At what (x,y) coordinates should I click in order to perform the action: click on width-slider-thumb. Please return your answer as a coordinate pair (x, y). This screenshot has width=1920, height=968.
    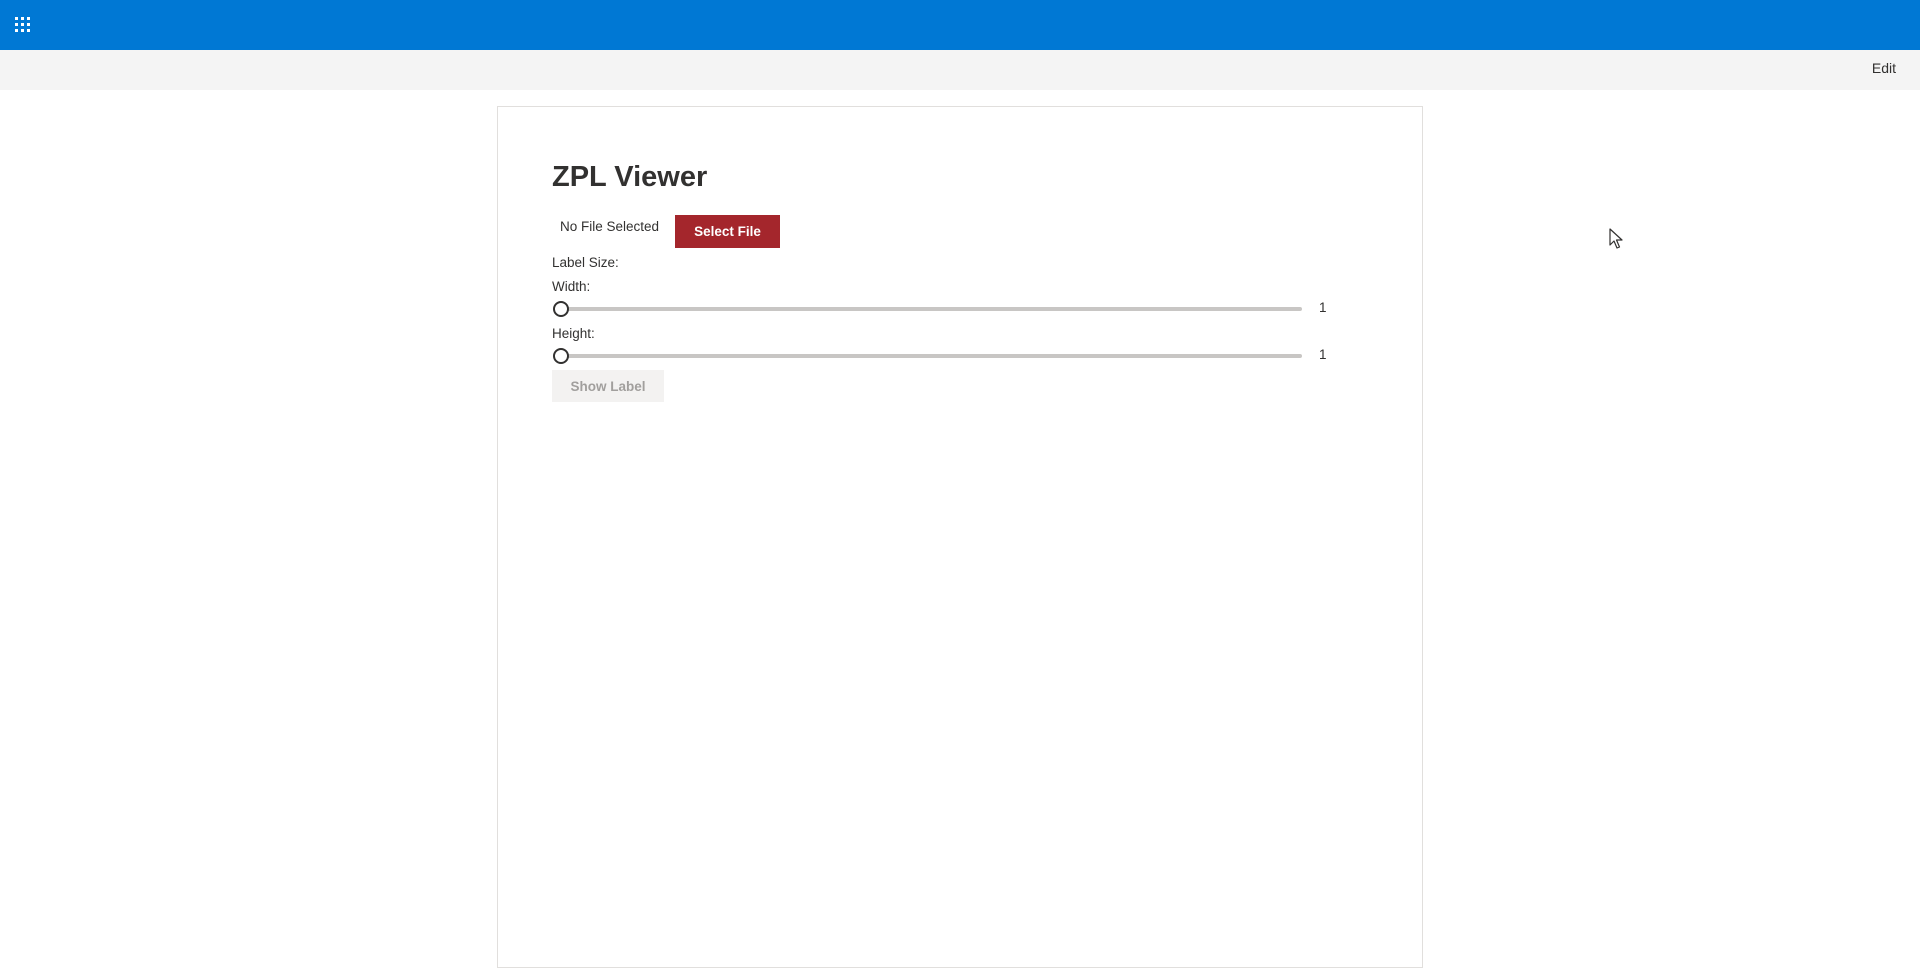
    Looking at the image, I should click on (561, 309).